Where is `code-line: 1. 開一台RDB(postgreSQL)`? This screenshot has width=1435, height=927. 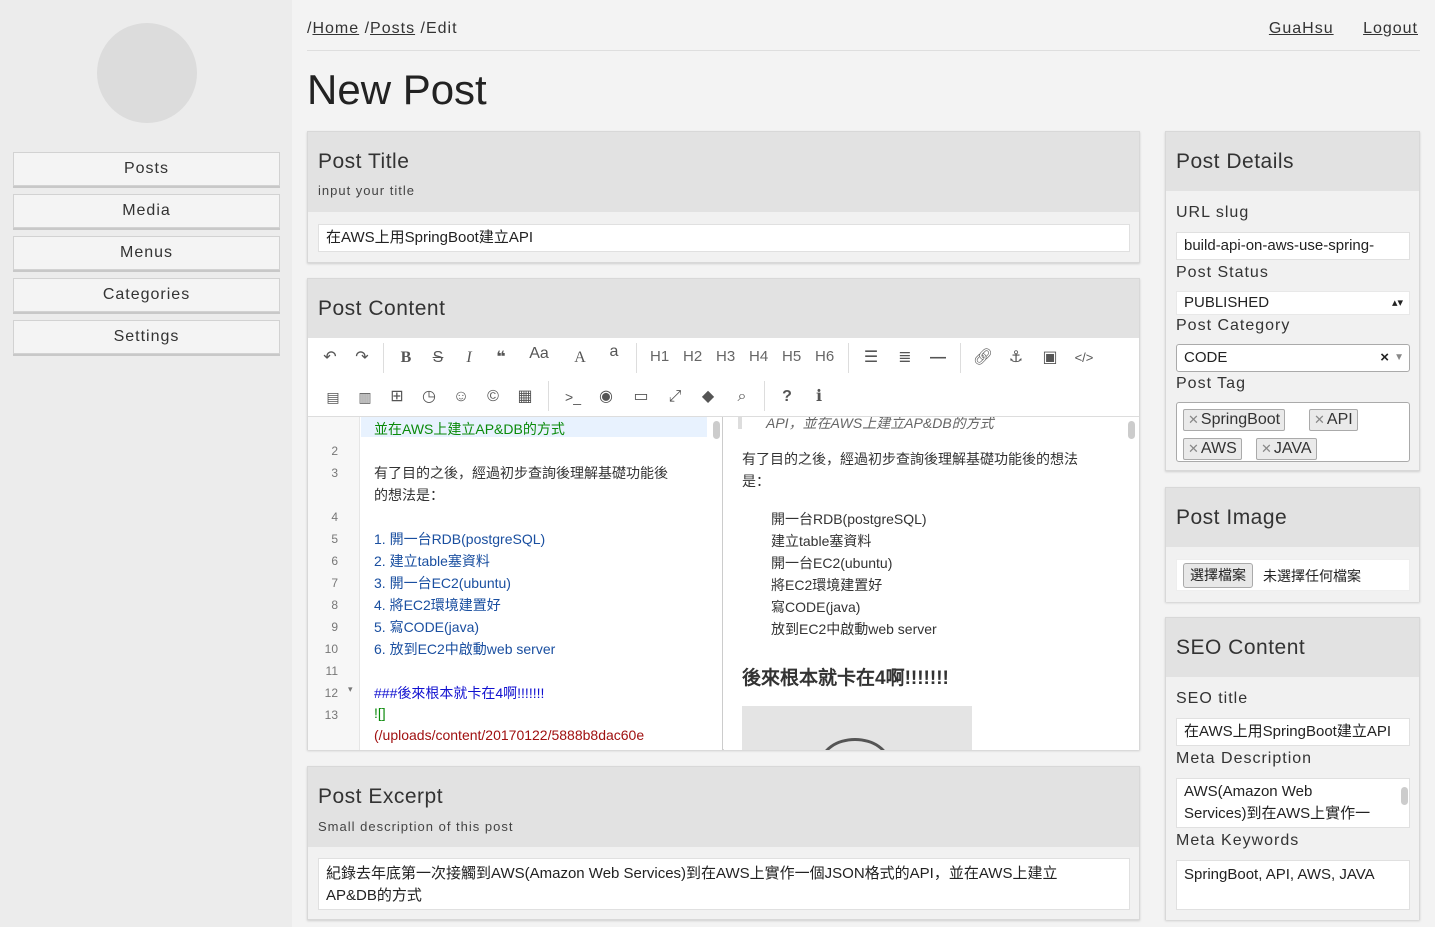
code-line: 1. 開一台RDB(postgreSQL) is located at coordinates (459, 539).